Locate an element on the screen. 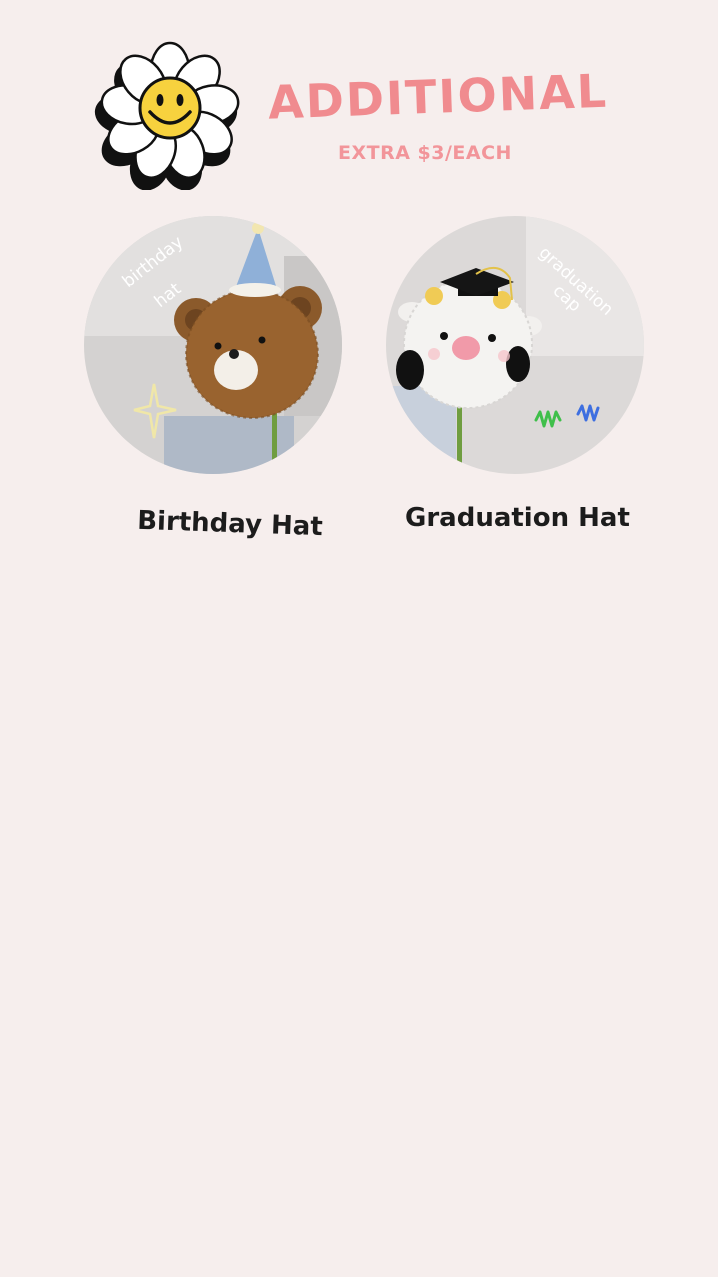 The width and height of the screenshot is (718, 1277). graduation-hat-caption: Graduation Hat is located at coordinates (517, 518).